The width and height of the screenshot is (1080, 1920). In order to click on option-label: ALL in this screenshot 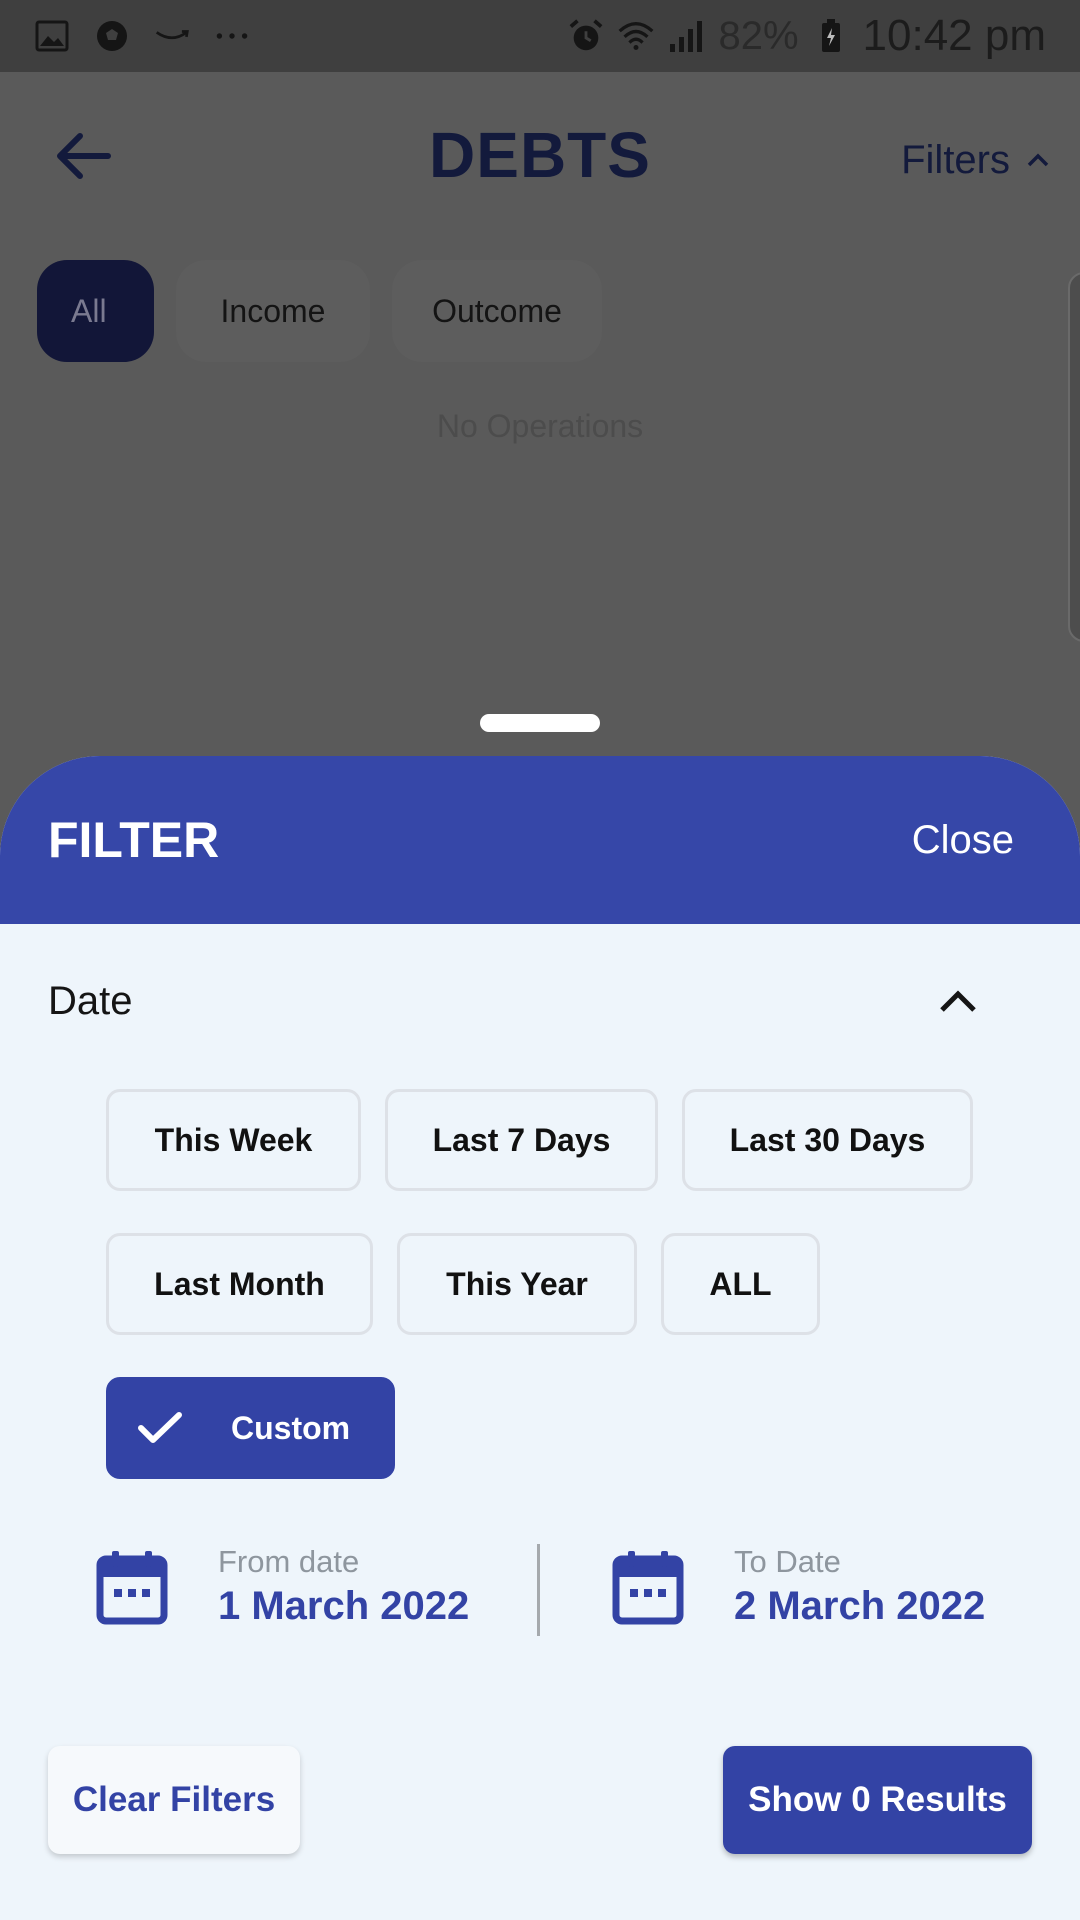, I will do `click(740, 1283)`.